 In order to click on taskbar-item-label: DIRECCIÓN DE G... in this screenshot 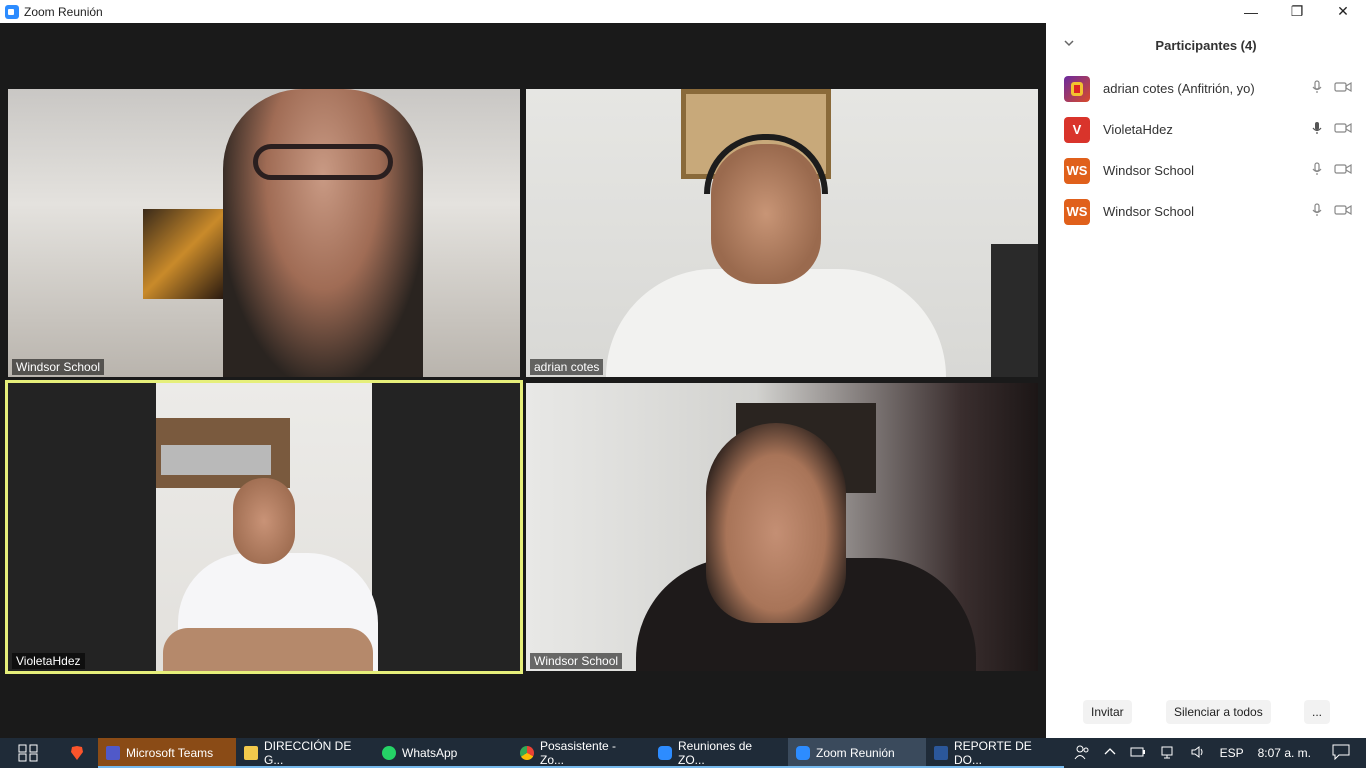, I will do `click(308, 753)`.